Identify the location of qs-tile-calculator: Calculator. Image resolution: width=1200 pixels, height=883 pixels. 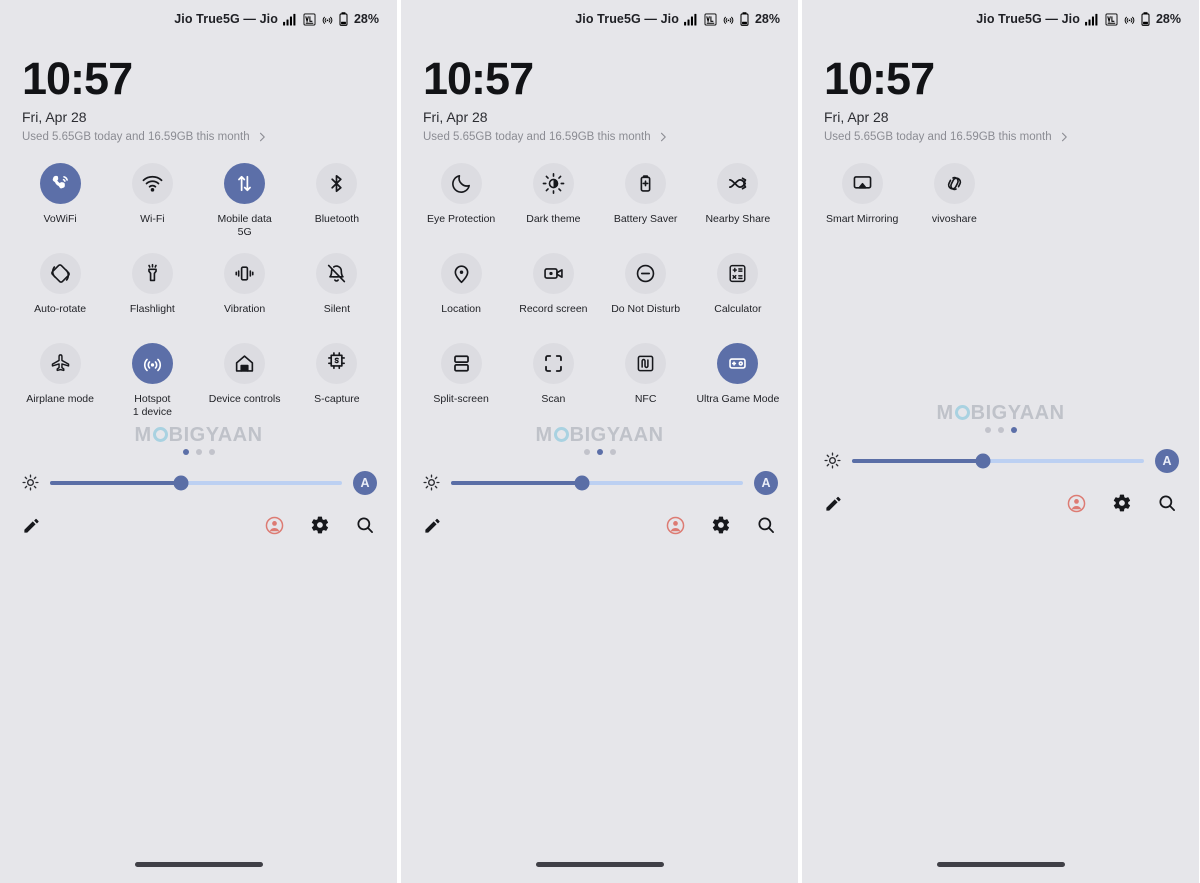
(738, 291).